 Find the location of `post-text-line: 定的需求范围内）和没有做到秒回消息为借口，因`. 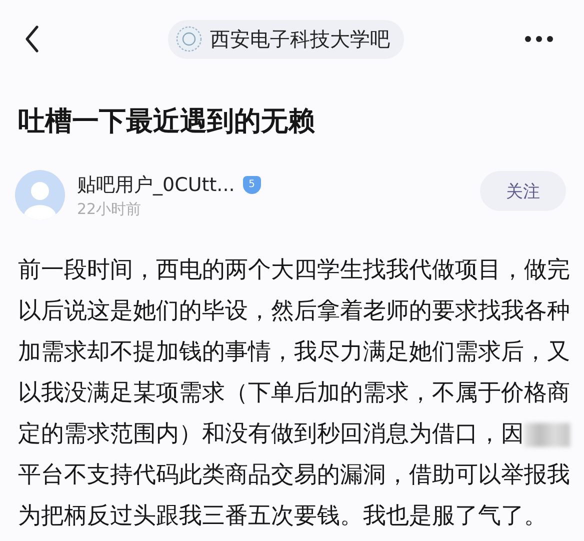

post-text-line: 定的需求范围内）和没有做到秒回消息为借口，因 is located at coordinates (271, 434).